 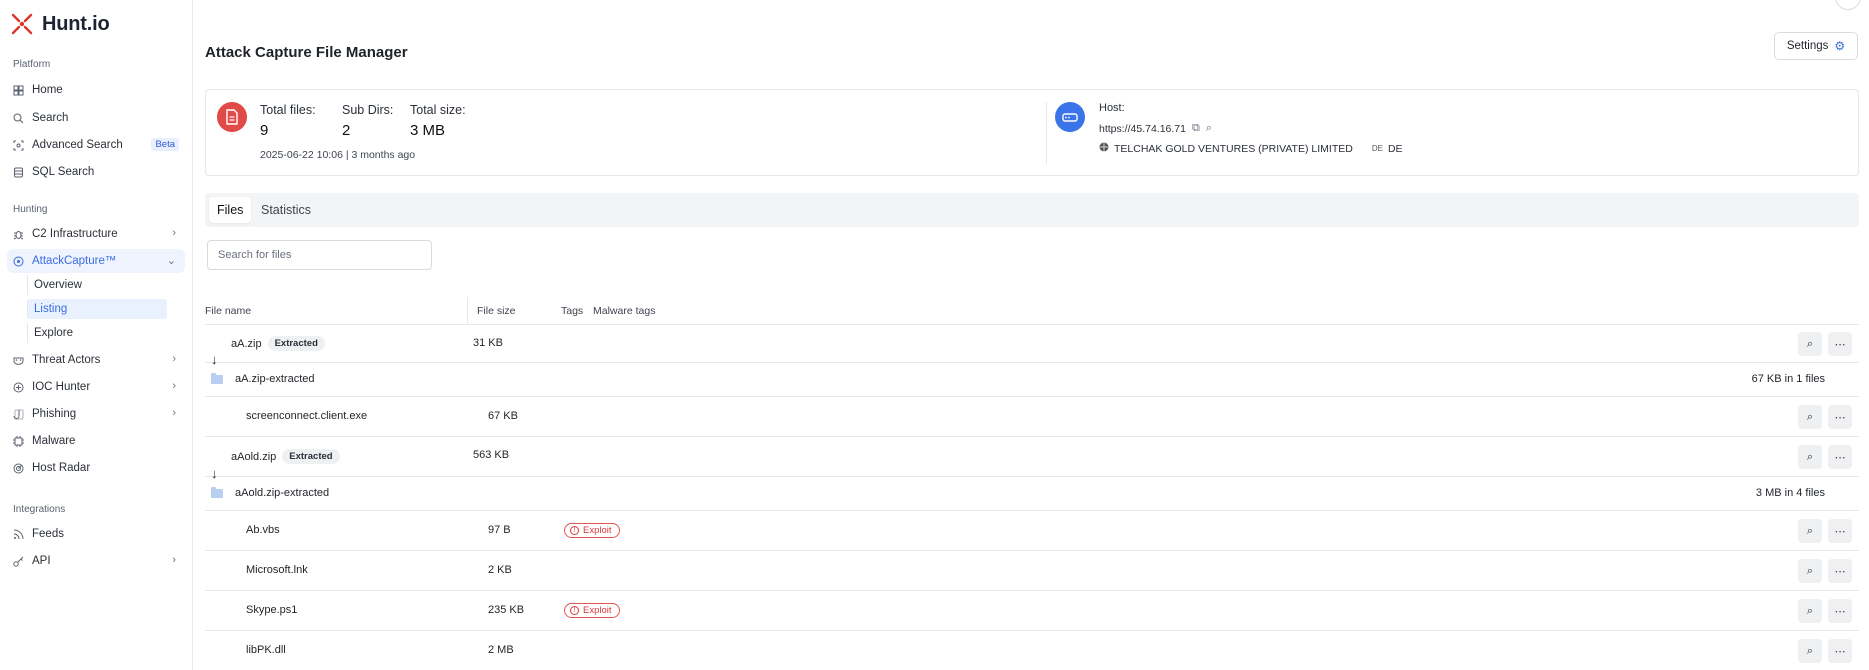 What do you see at coordinates (48, 534) in the screenshot?
I see `sidebar-item-label: Feeds` at bounding box center [48, 534].